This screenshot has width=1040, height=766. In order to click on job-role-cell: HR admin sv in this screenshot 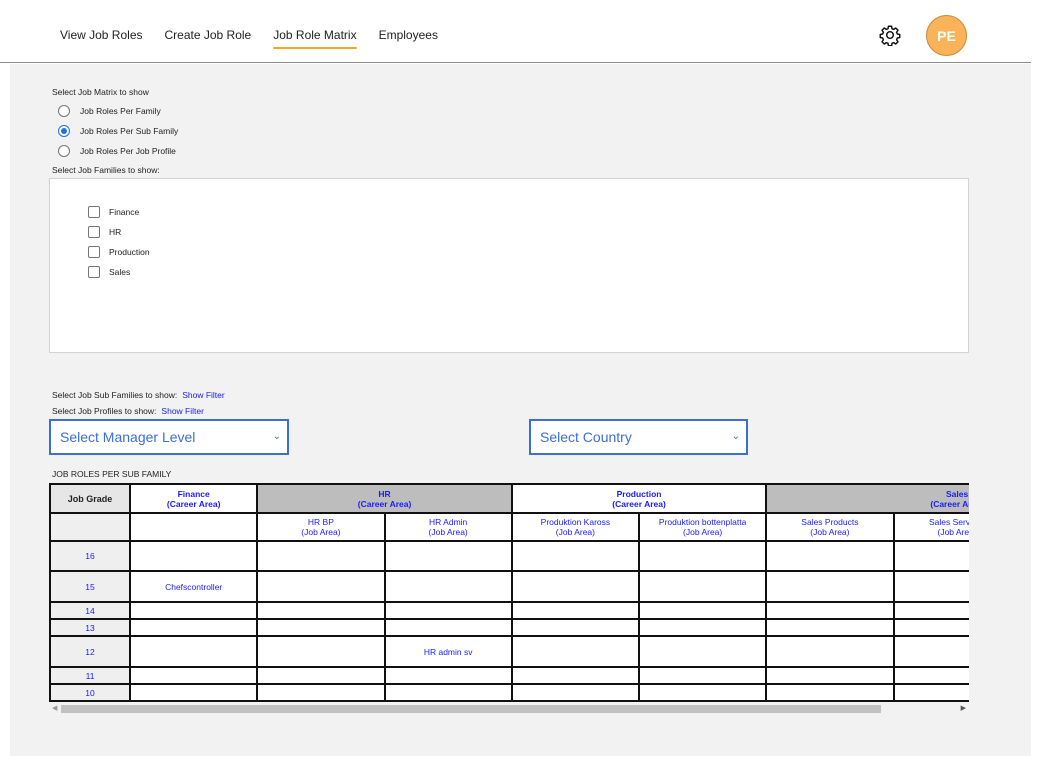, I will do `click(448, 651)`.